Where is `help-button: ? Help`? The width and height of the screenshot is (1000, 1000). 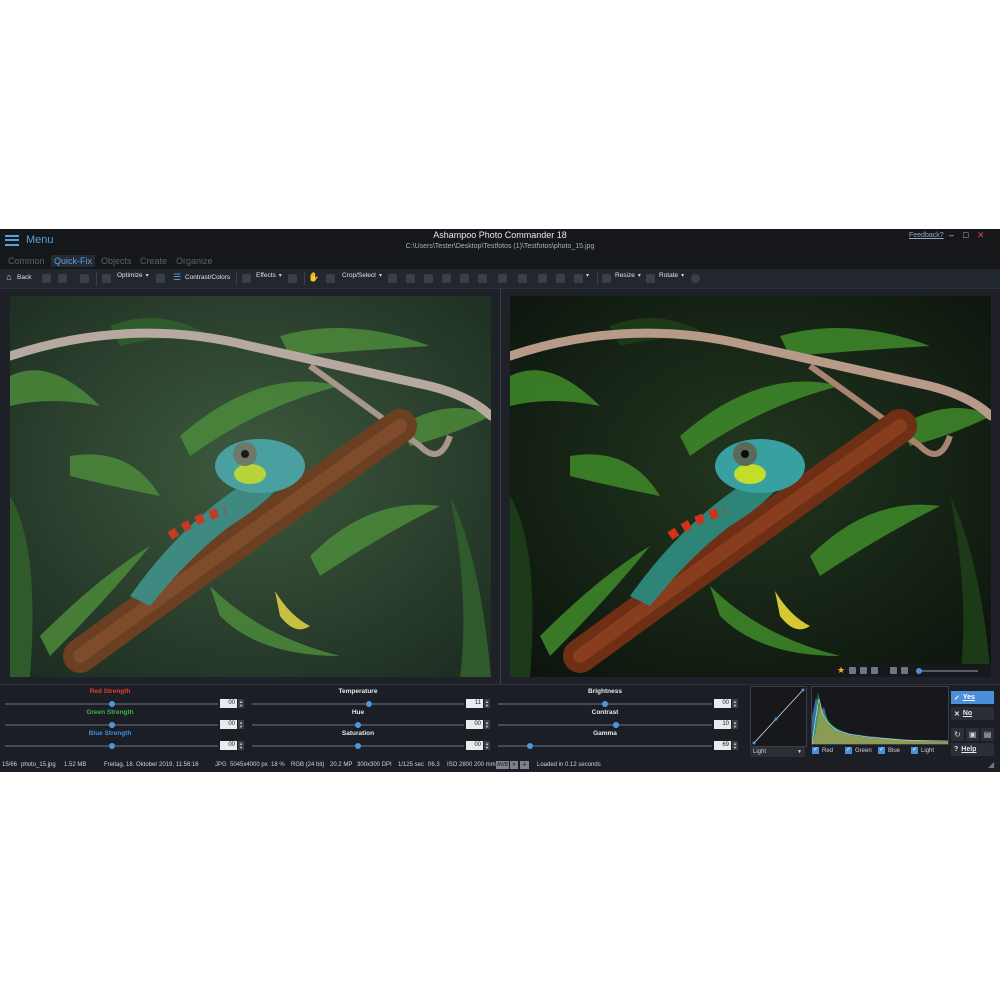 help-button: ? Help is located at coordinates (972, 749).